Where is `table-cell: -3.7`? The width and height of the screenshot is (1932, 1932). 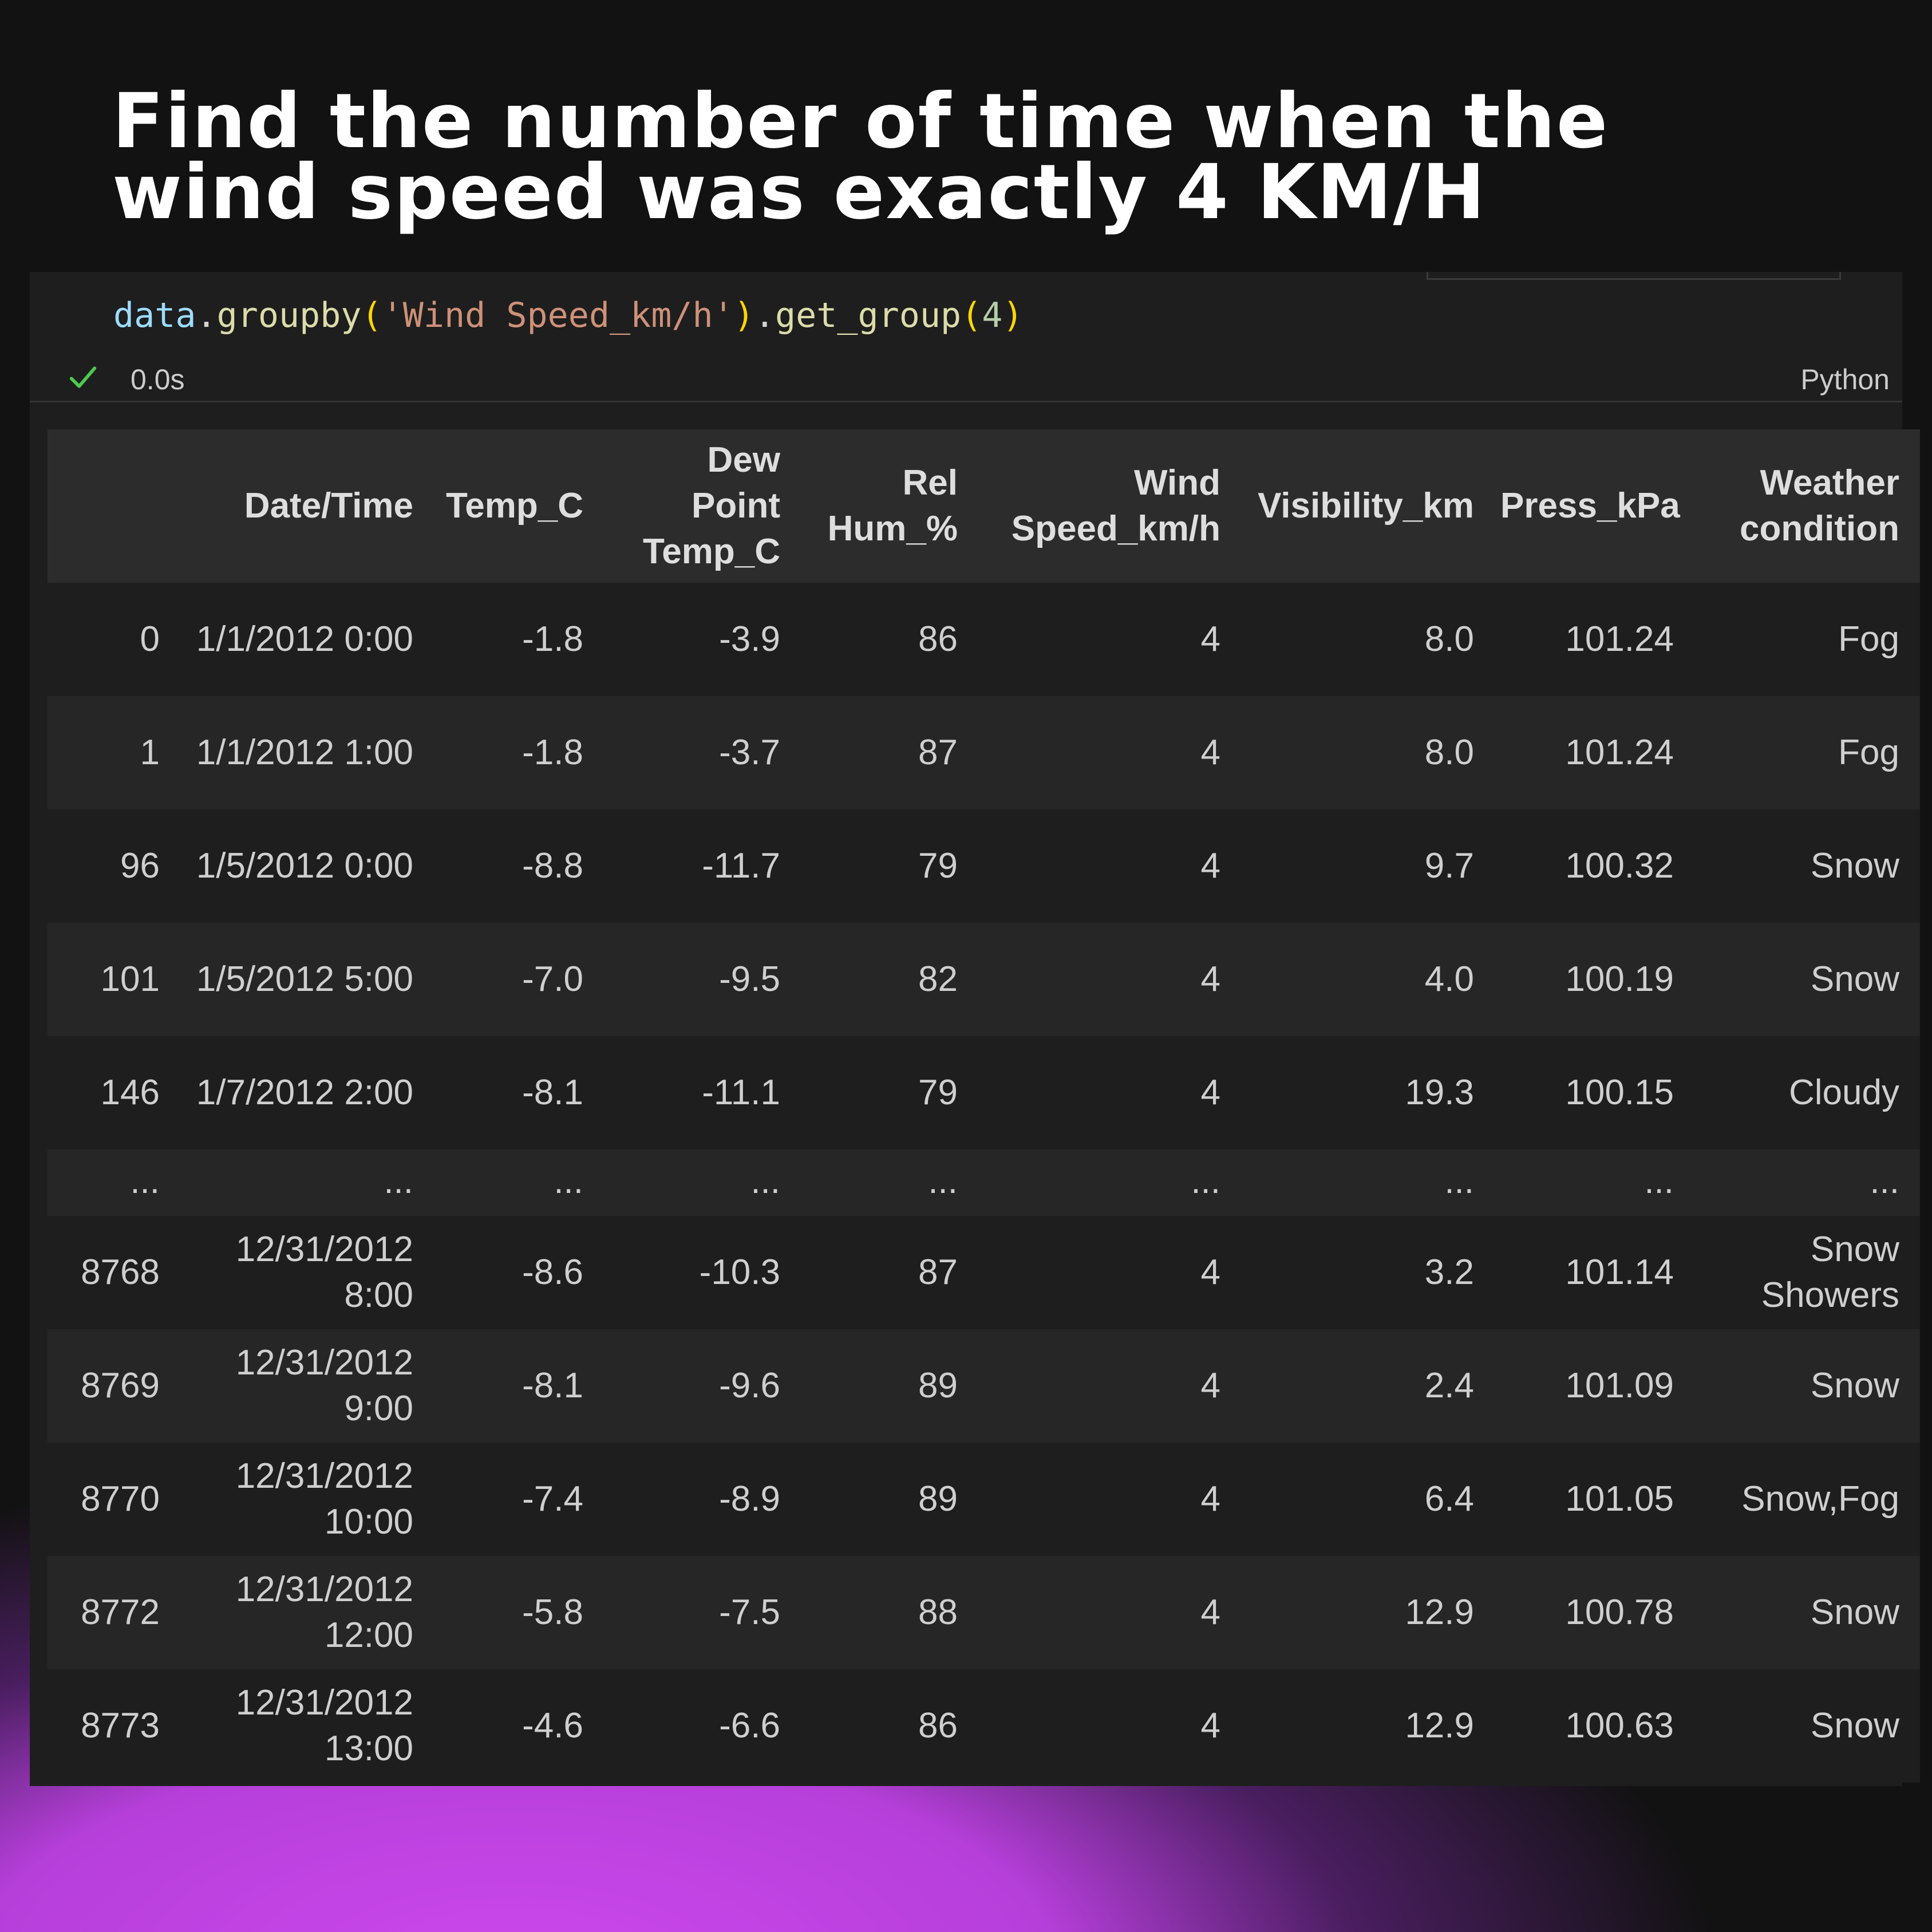
table-cell: -3.7 is located at coordinates (702, 752).